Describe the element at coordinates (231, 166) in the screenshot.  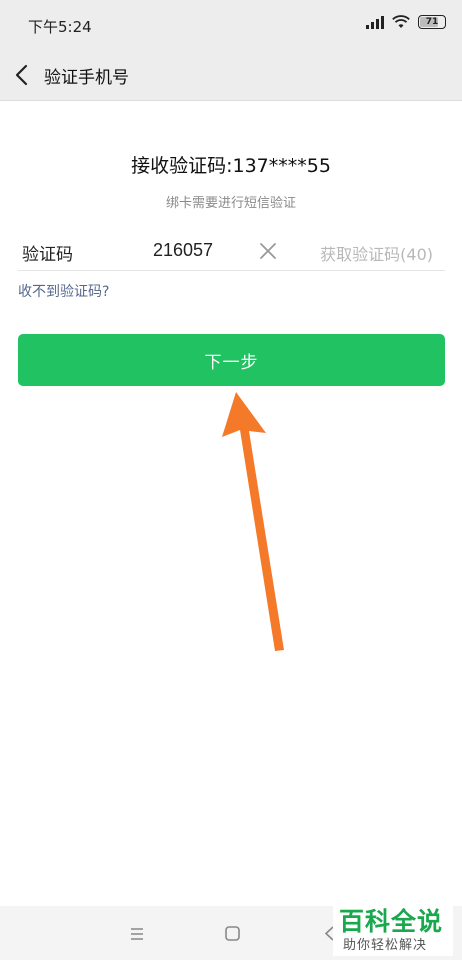
I see `phone-heading: 接收验证码:137****55` at that location.